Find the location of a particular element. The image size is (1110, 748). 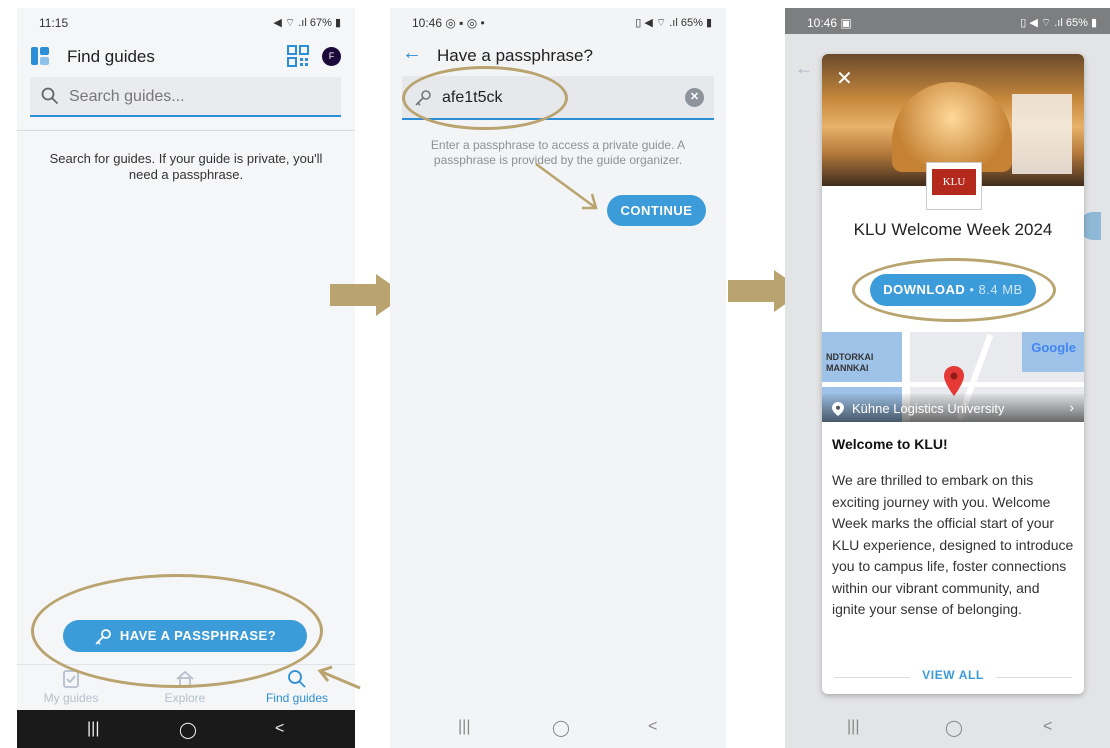

map-label: MANNKAI is located at coordinates (847, 368).